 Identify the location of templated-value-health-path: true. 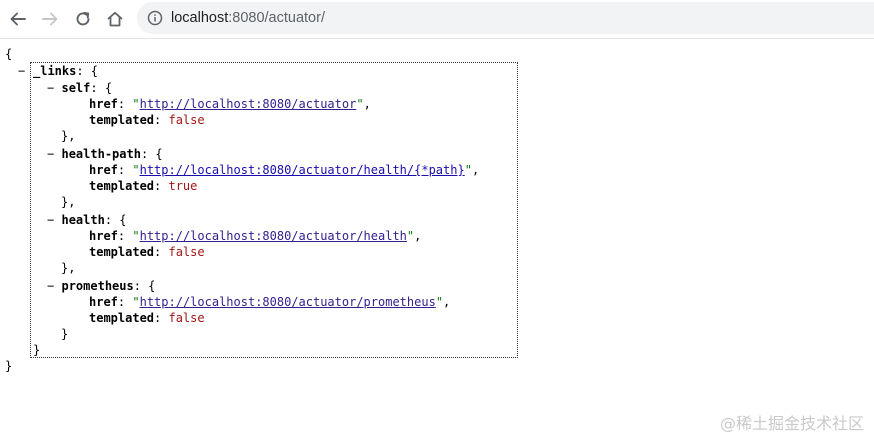
(183, 186).